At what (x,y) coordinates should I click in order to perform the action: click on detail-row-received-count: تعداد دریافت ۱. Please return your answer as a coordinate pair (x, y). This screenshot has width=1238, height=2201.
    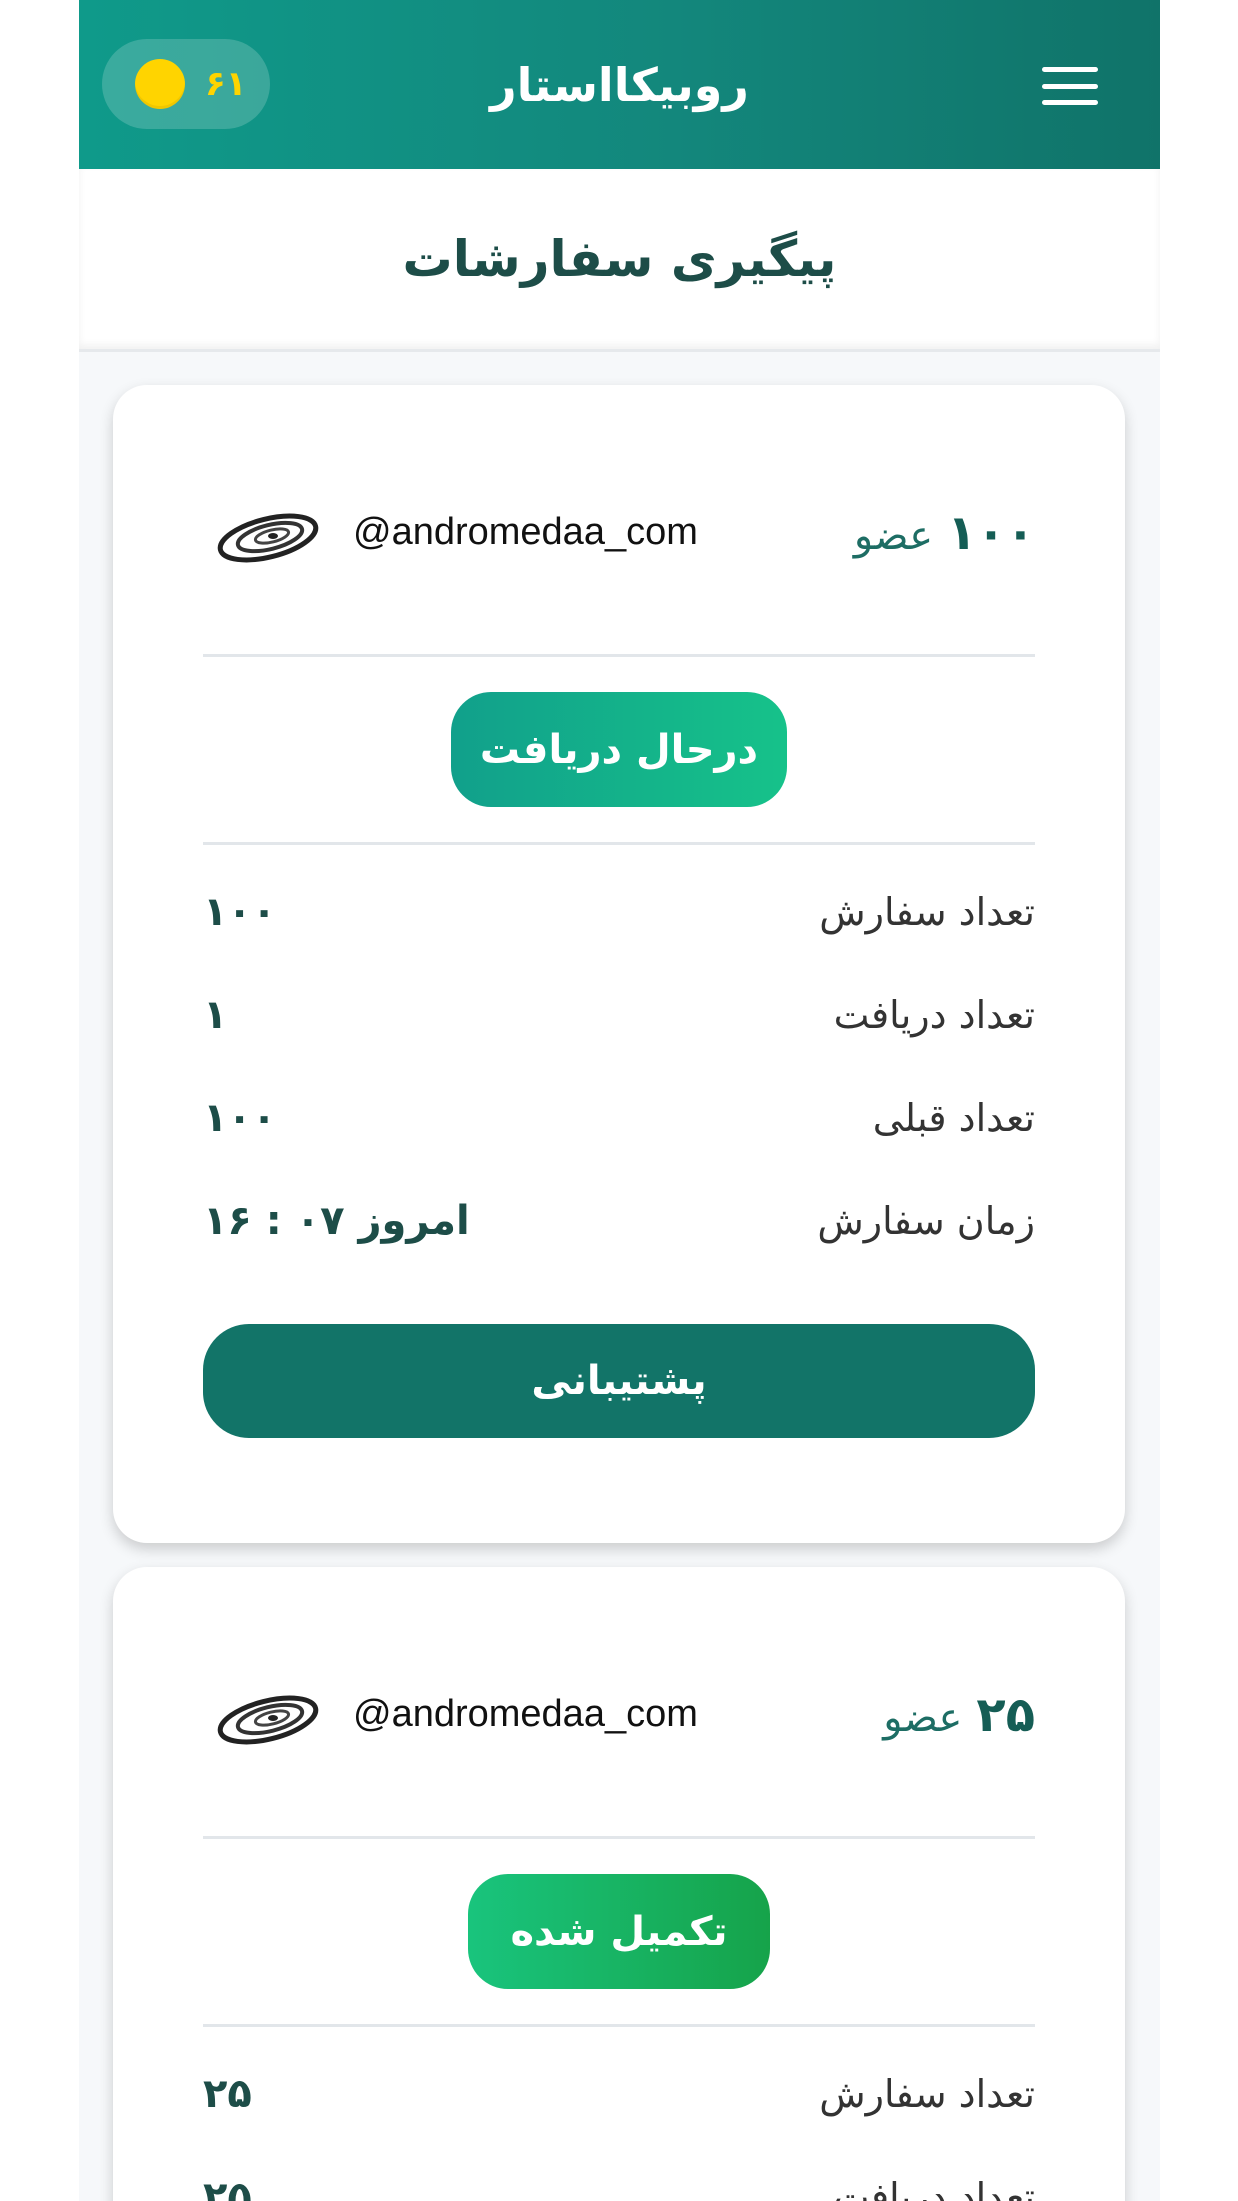
    Looking at the image, I should click on (619, 1014).